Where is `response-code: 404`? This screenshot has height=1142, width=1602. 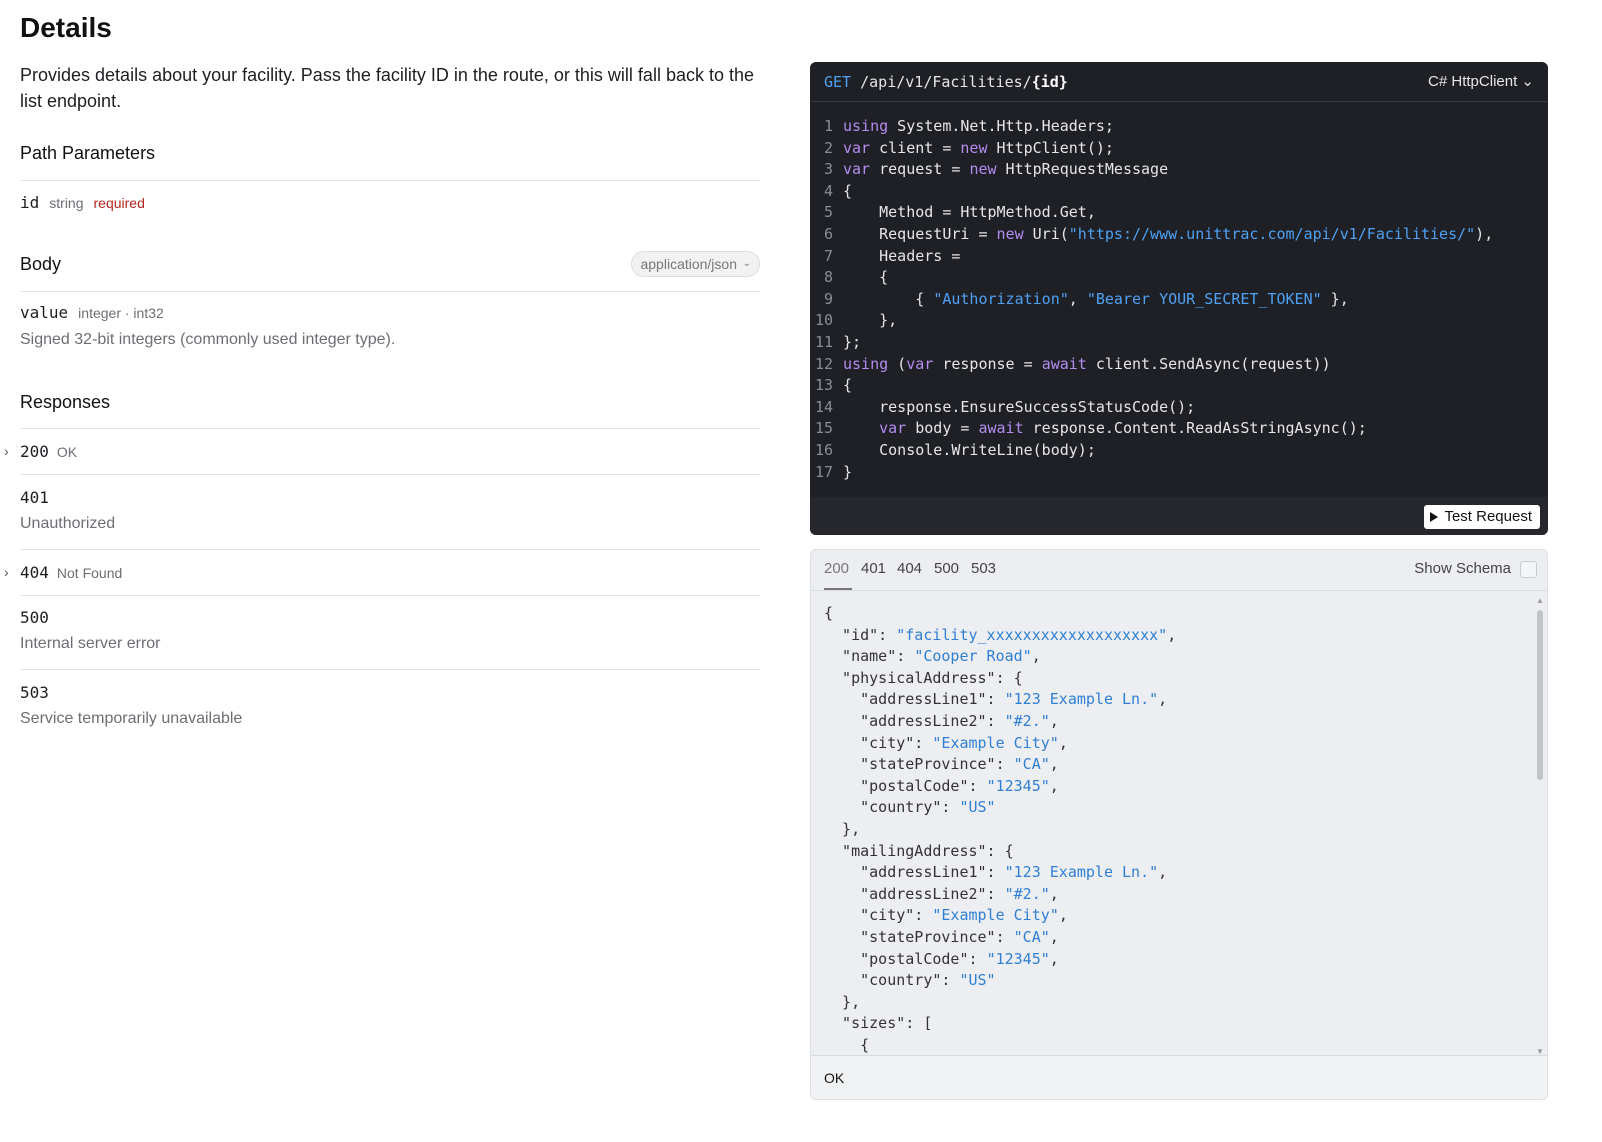 response-code: 404 is located at coordinates (34, 572).